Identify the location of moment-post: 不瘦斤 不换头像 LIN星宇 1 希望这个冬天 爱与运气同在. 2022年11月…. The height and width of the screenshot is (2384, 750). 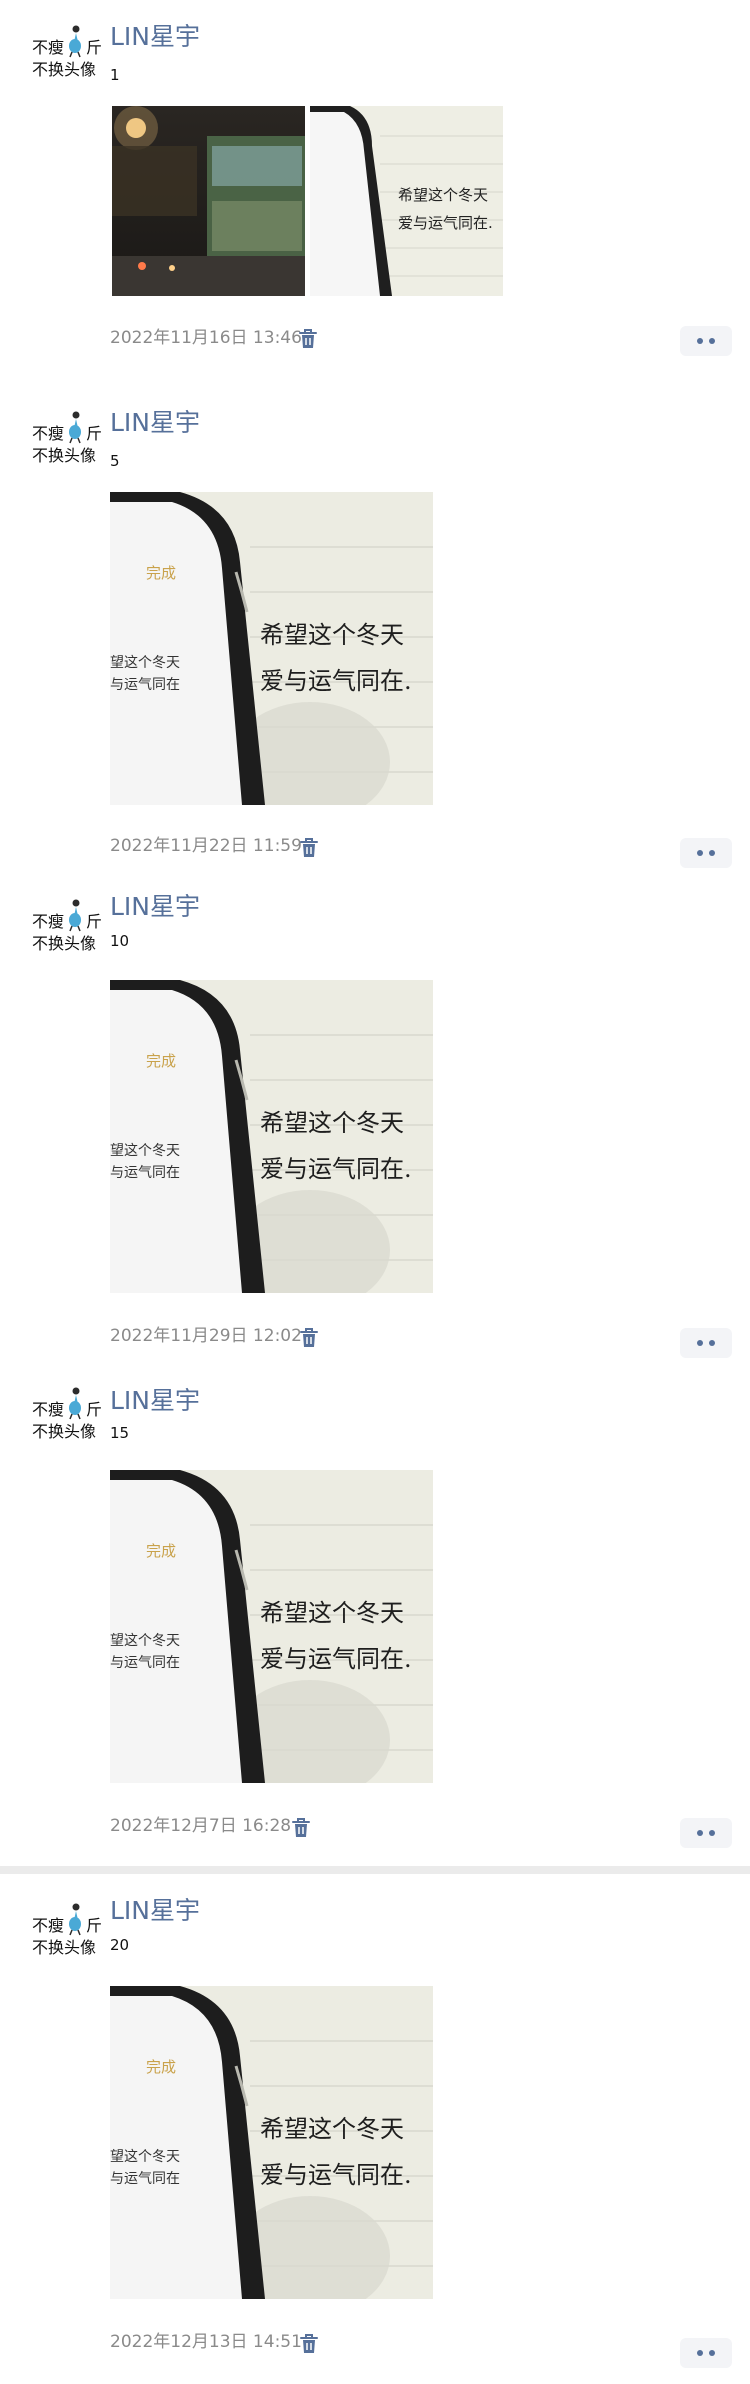
(375, 192).